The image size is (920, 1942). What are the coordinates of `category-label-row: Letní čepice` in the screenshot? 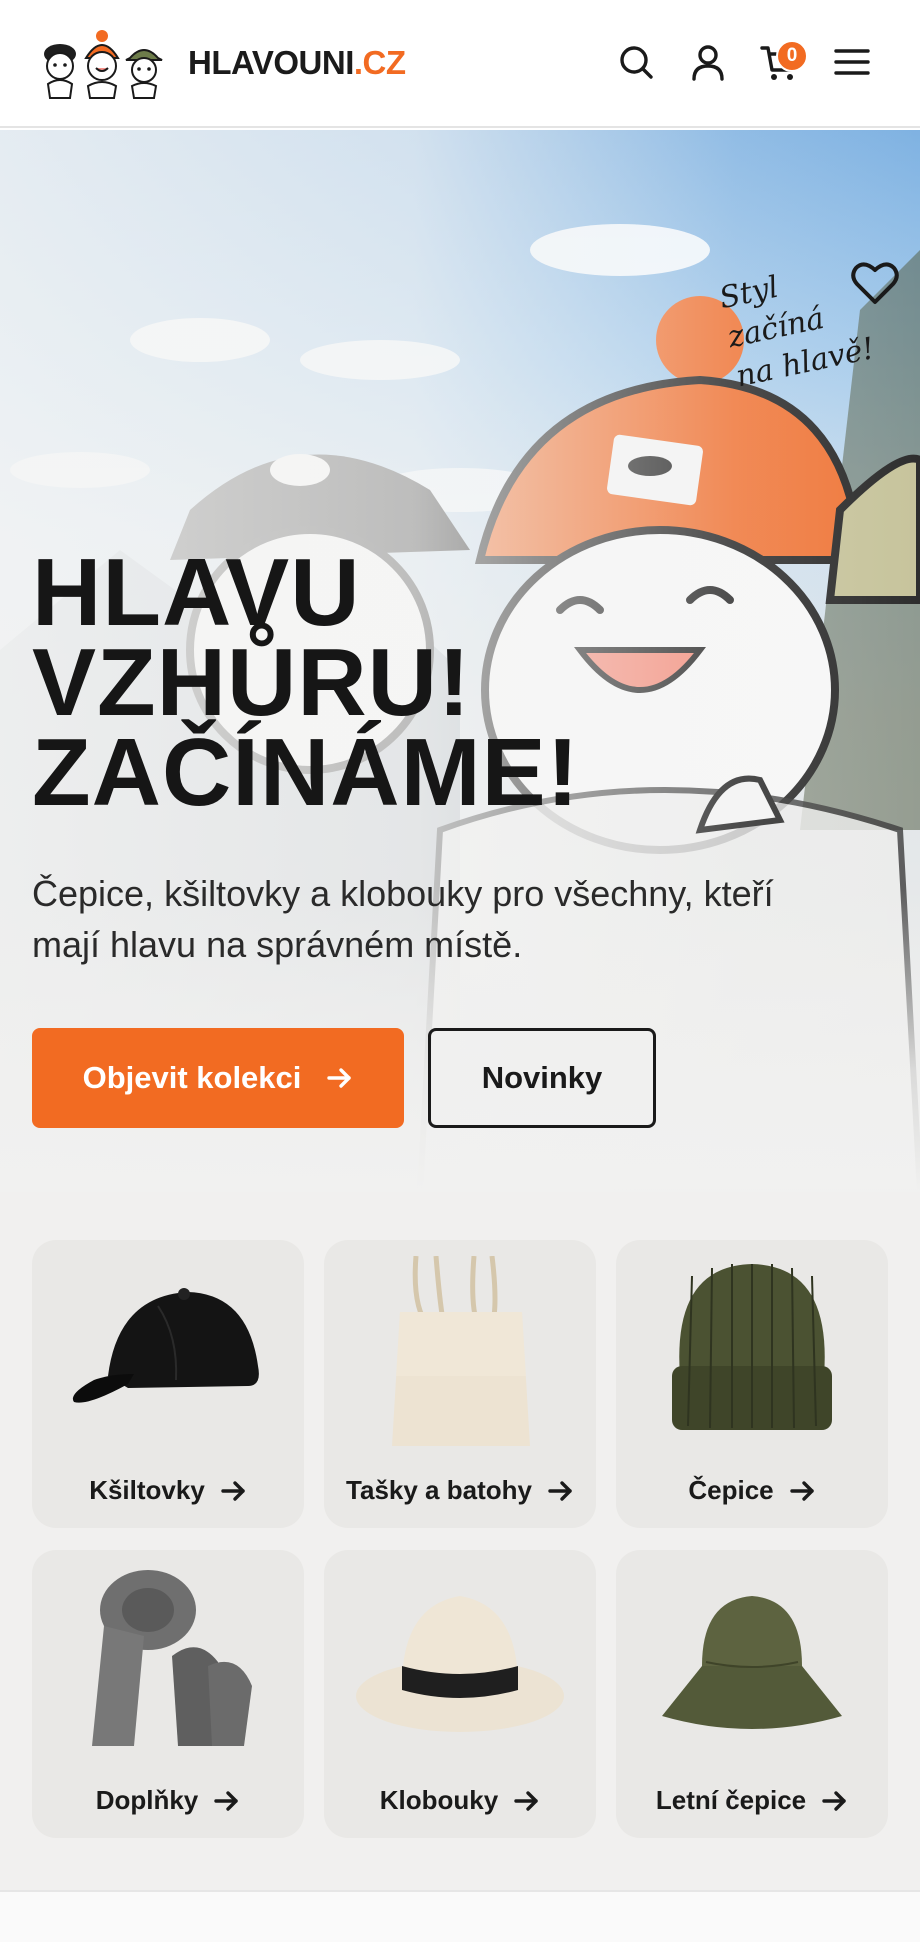 It's located at (752, 1800).